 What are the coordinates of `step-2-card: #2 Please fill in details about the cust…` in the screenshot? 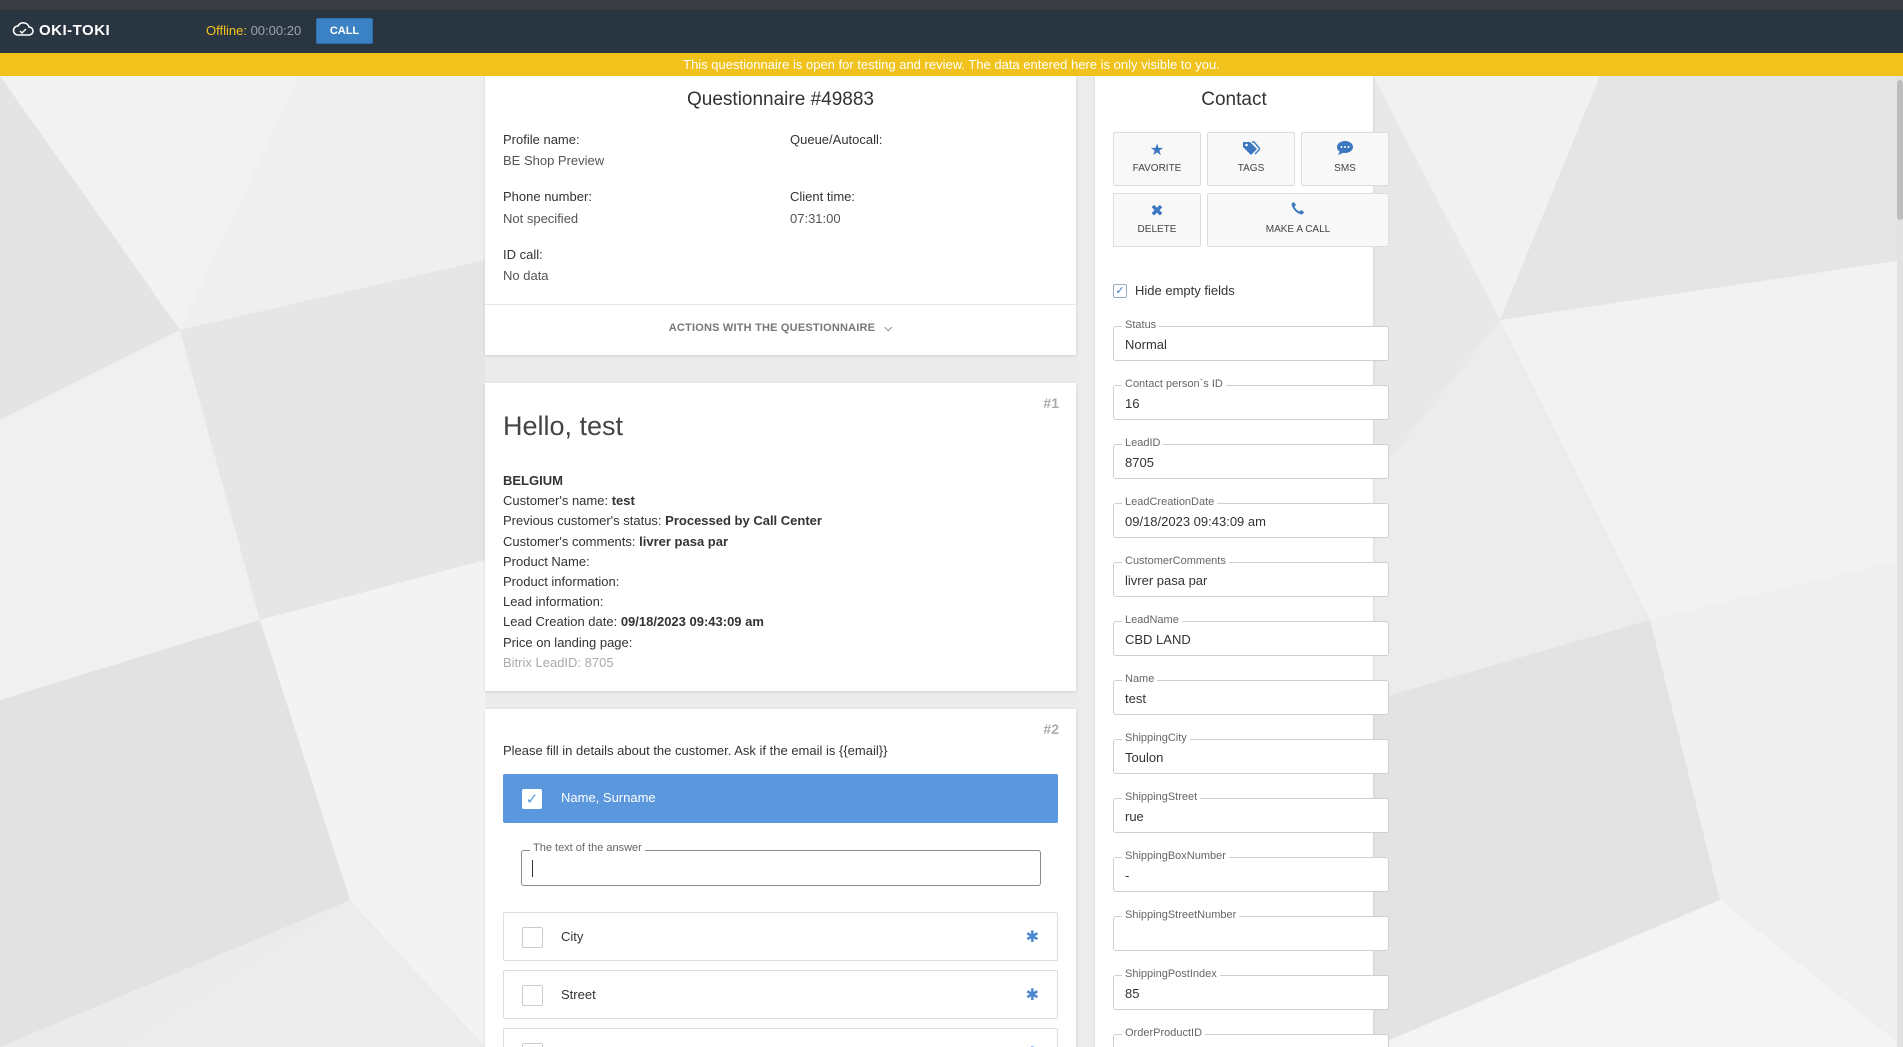 It's located at (780, 878).